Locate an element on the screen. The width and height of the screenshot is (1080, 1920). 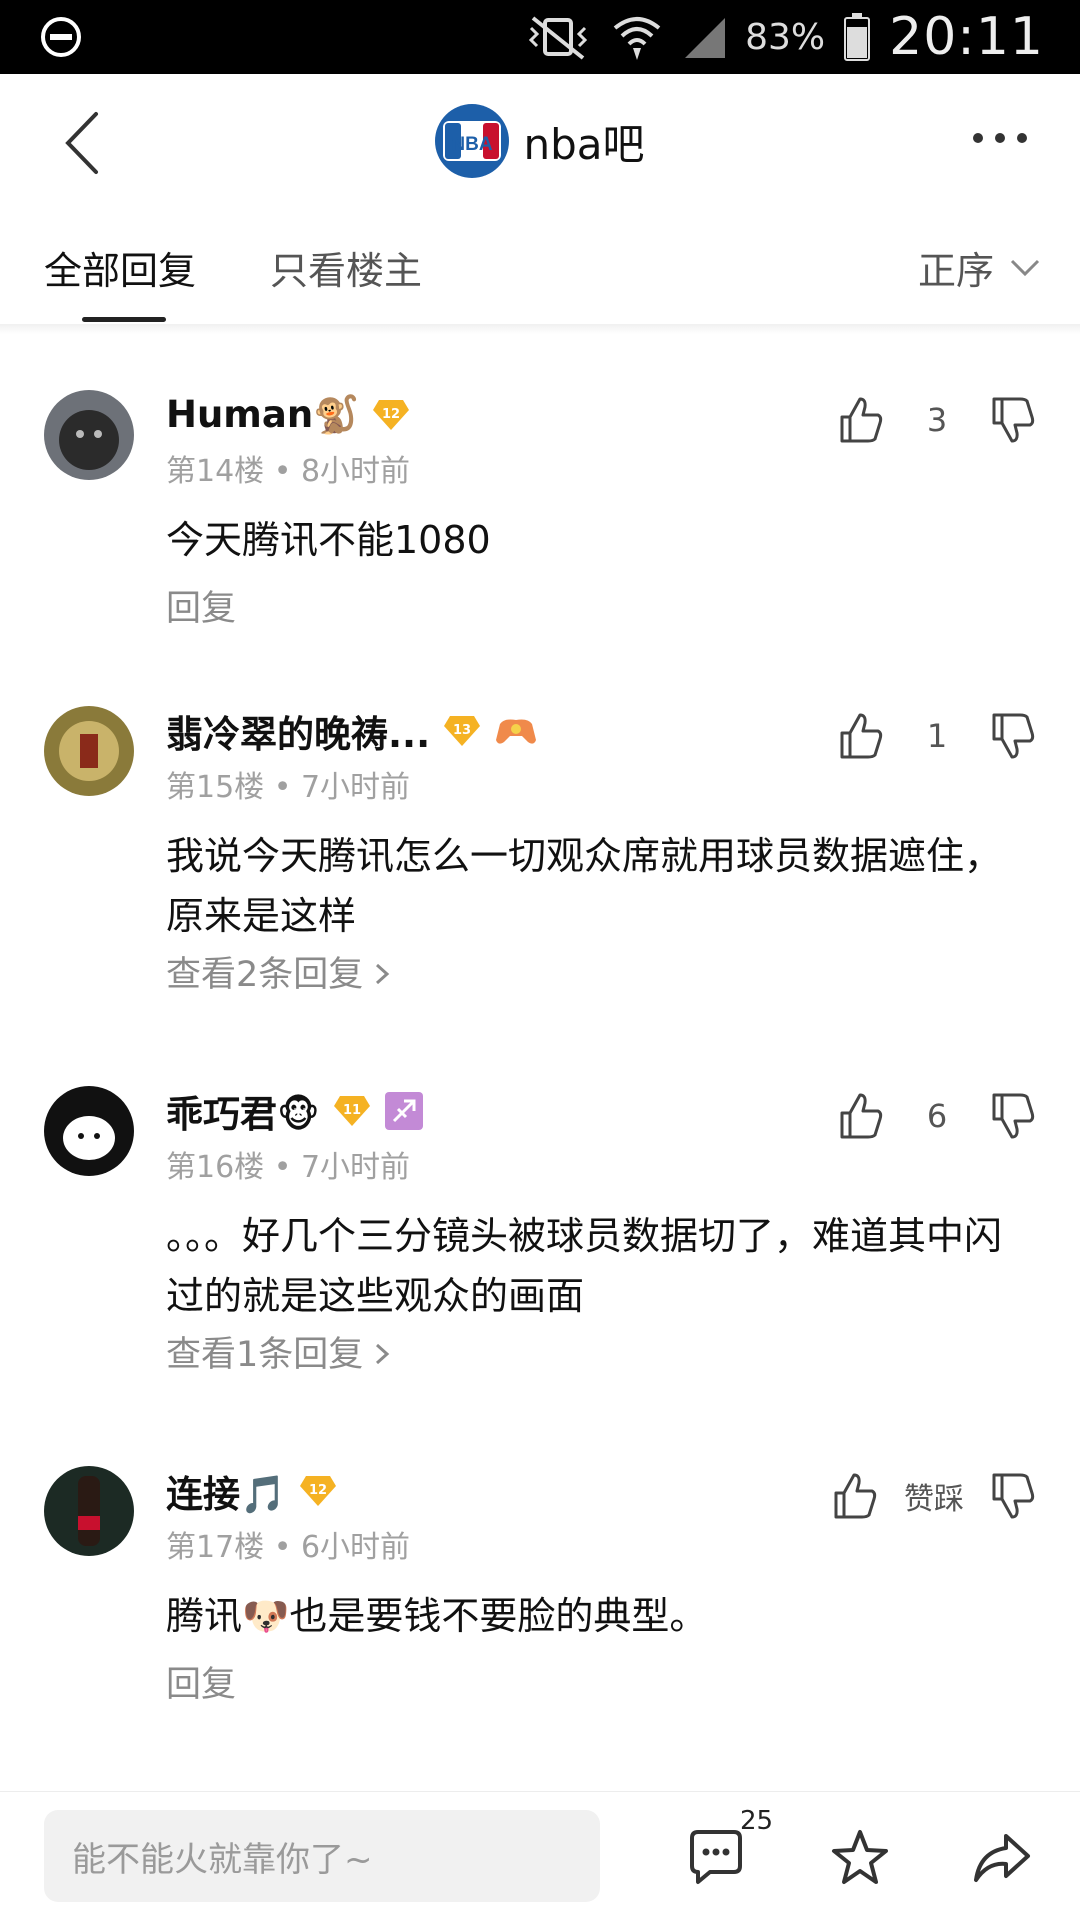
avatar-emblem-image is located at coordinates (89, 751).